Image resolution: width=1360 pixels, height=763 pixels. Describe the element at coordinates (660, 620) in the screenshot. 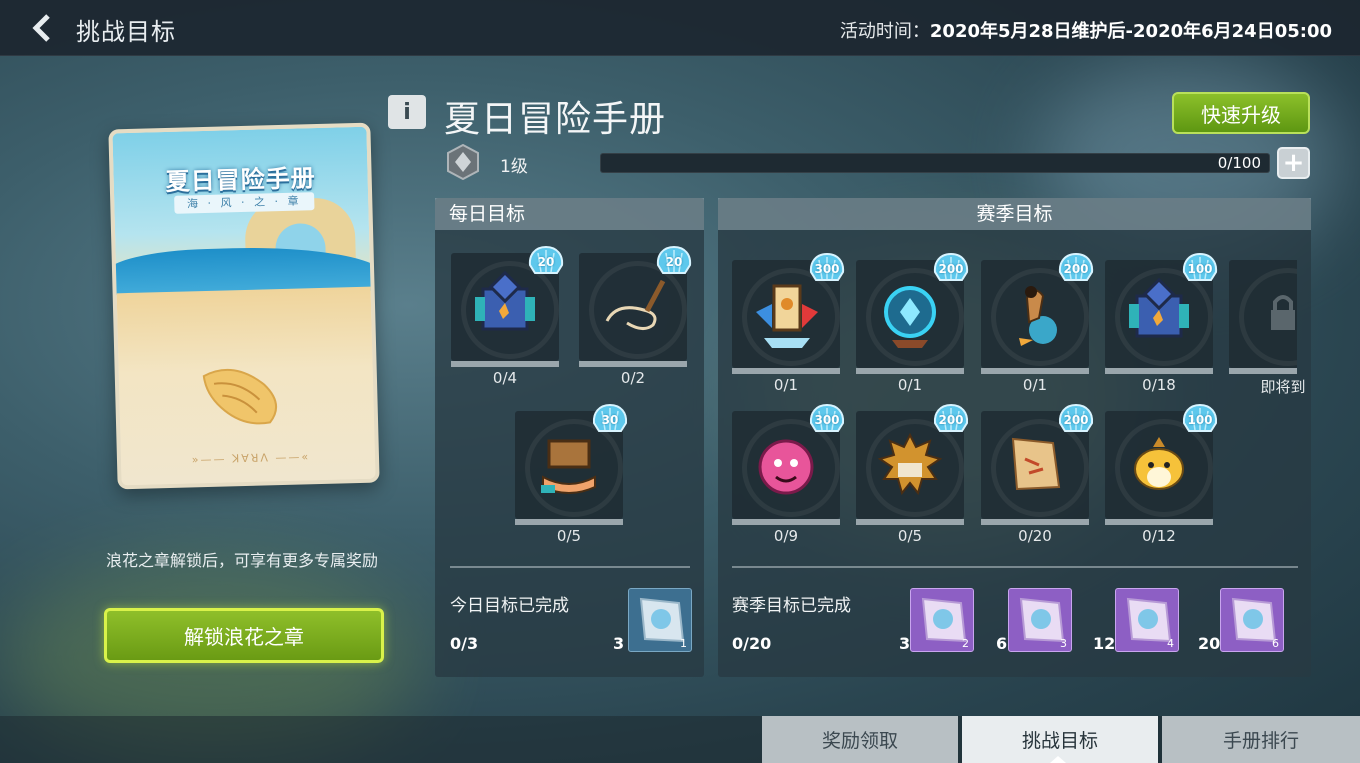

I see `daily-reward-item: 1` at that location.